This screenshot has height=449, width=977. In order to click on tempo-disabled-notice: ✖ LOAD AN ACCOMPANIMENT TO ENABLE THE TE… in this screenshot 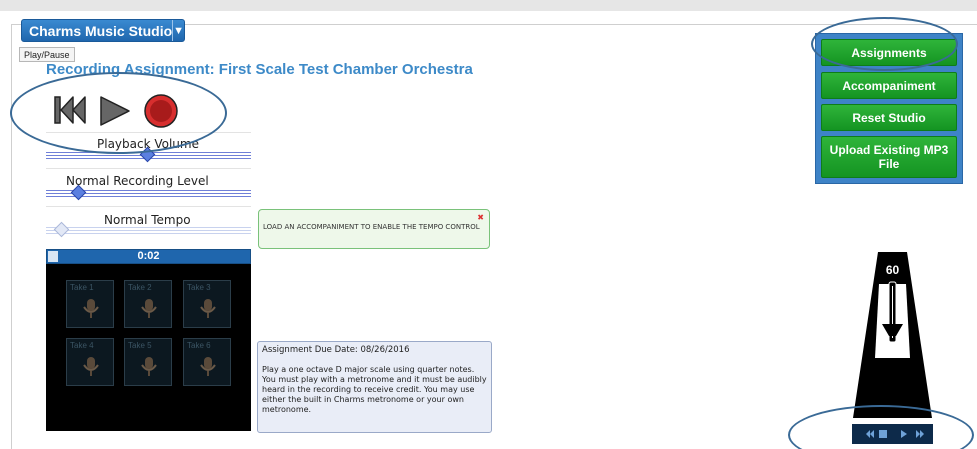, I will do `click(374, 229)`.